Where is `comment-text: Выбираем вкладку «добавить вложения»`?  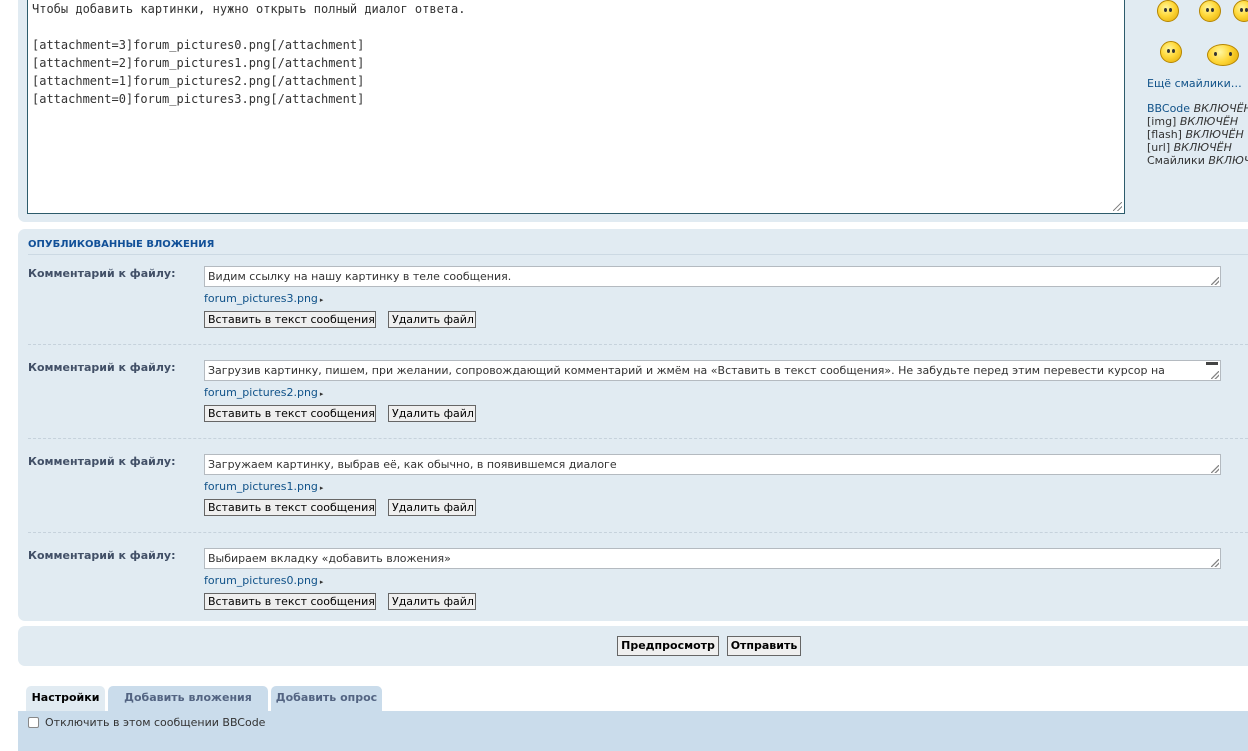
comment-text: Выбираем вкладку «добавить вложения» is located at coordinates (329, 558).